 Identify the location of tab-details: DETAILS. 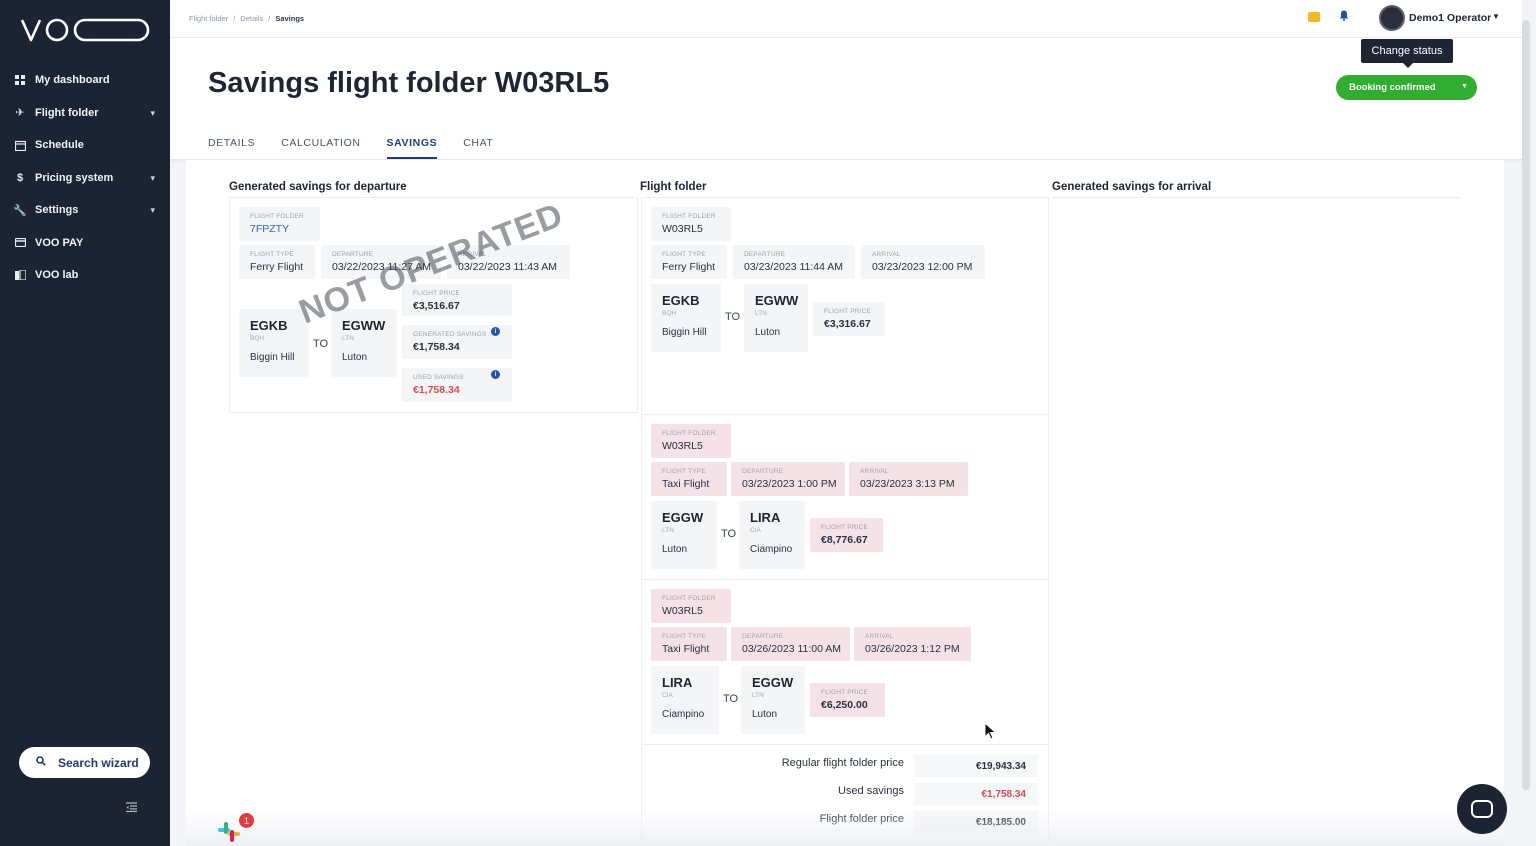
(231, 148).